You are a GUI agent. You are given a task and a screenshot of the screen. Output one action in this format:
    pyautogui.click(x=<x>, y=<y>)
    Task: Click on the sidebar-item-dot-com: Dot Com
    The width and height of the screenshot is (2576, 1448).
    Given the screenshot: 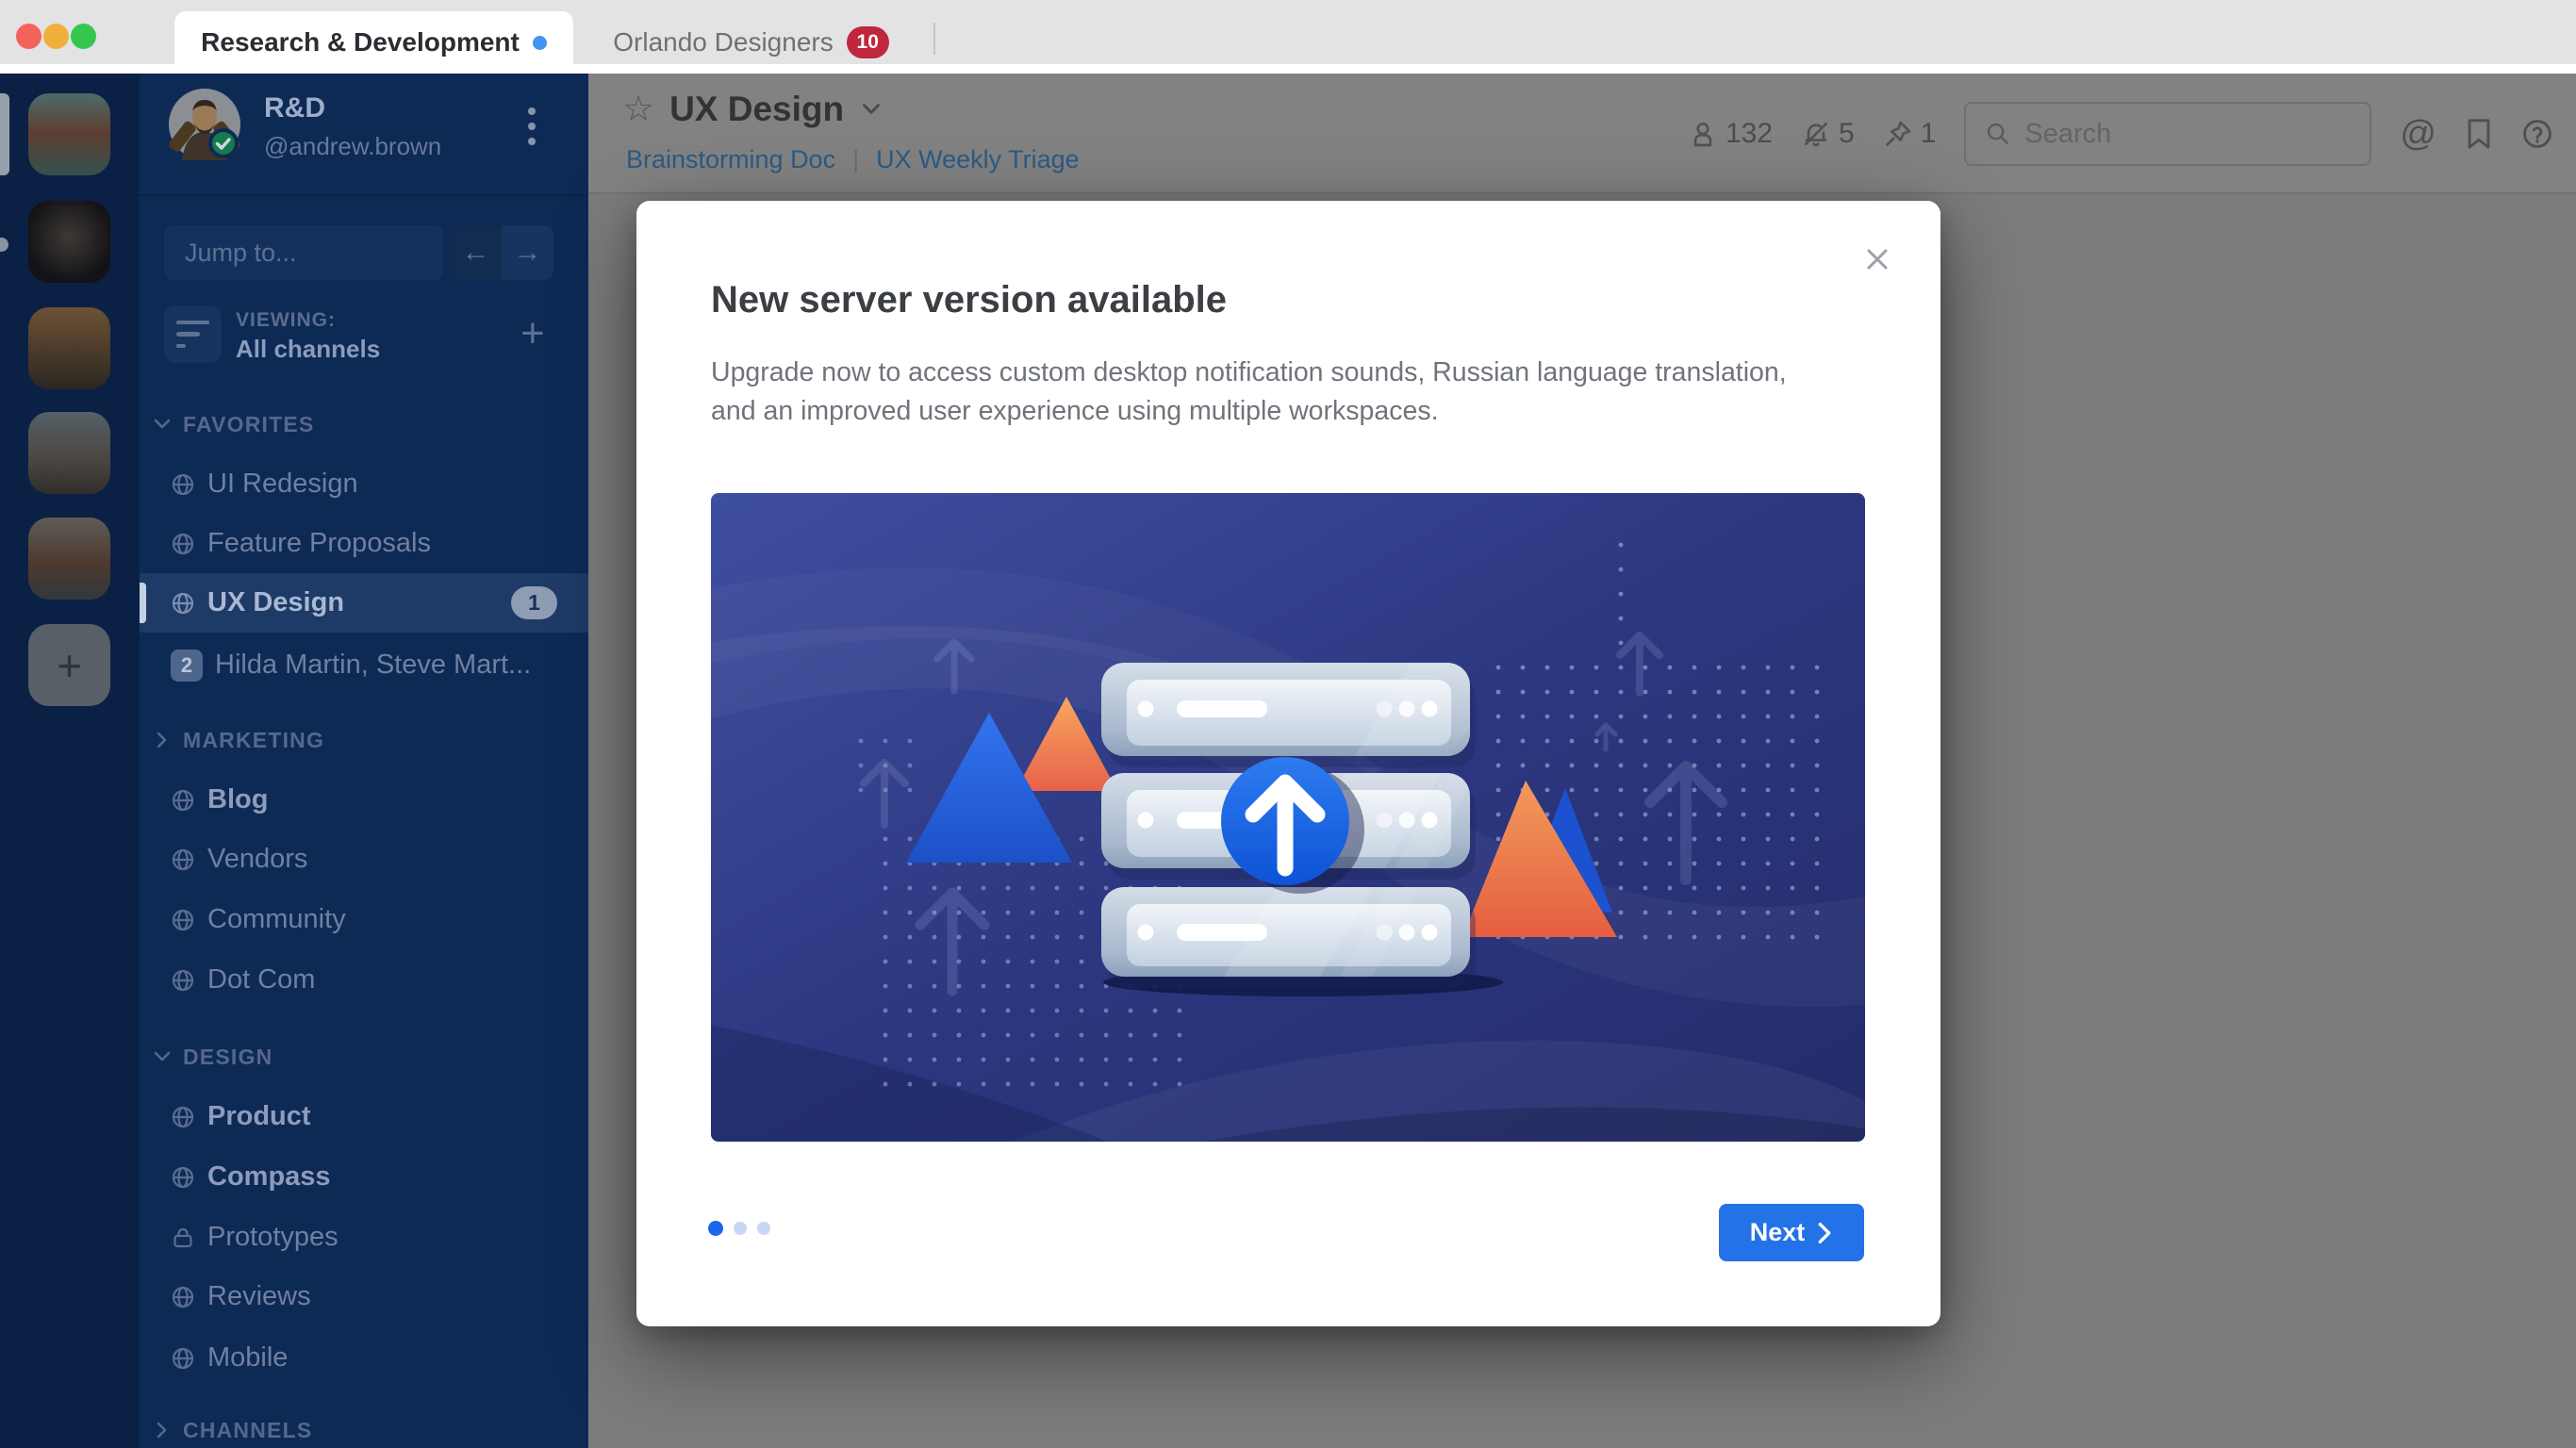 What is the action you would take?
    pyautogui.click(x=364, y=980)
    